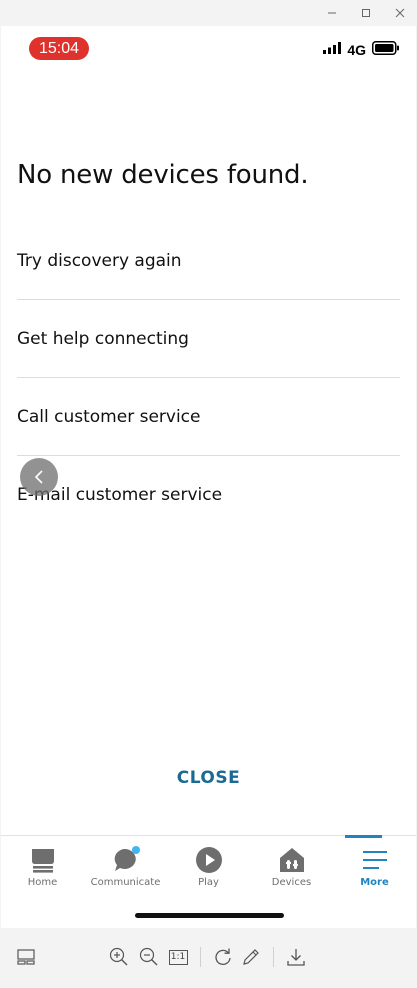  I want to click on download-icon, so click(296, 957).